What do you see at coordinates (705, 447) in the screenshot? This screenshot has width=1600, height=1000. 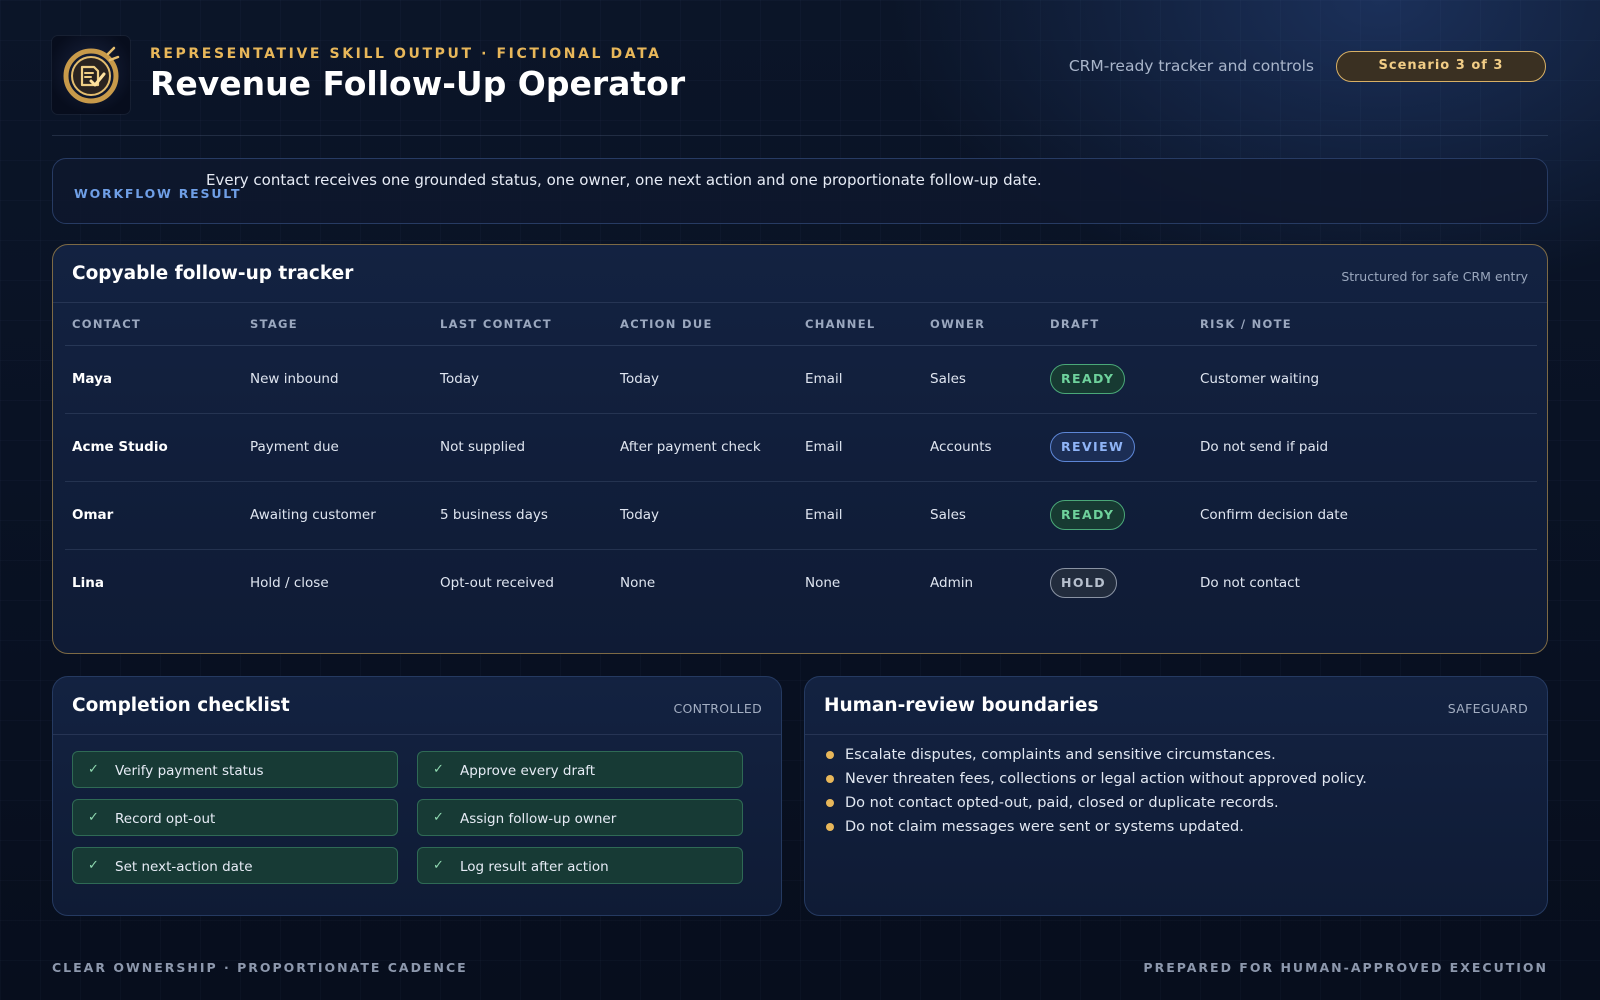 I see `cell-action-due: After payment check` at bounding box center [705, 447].